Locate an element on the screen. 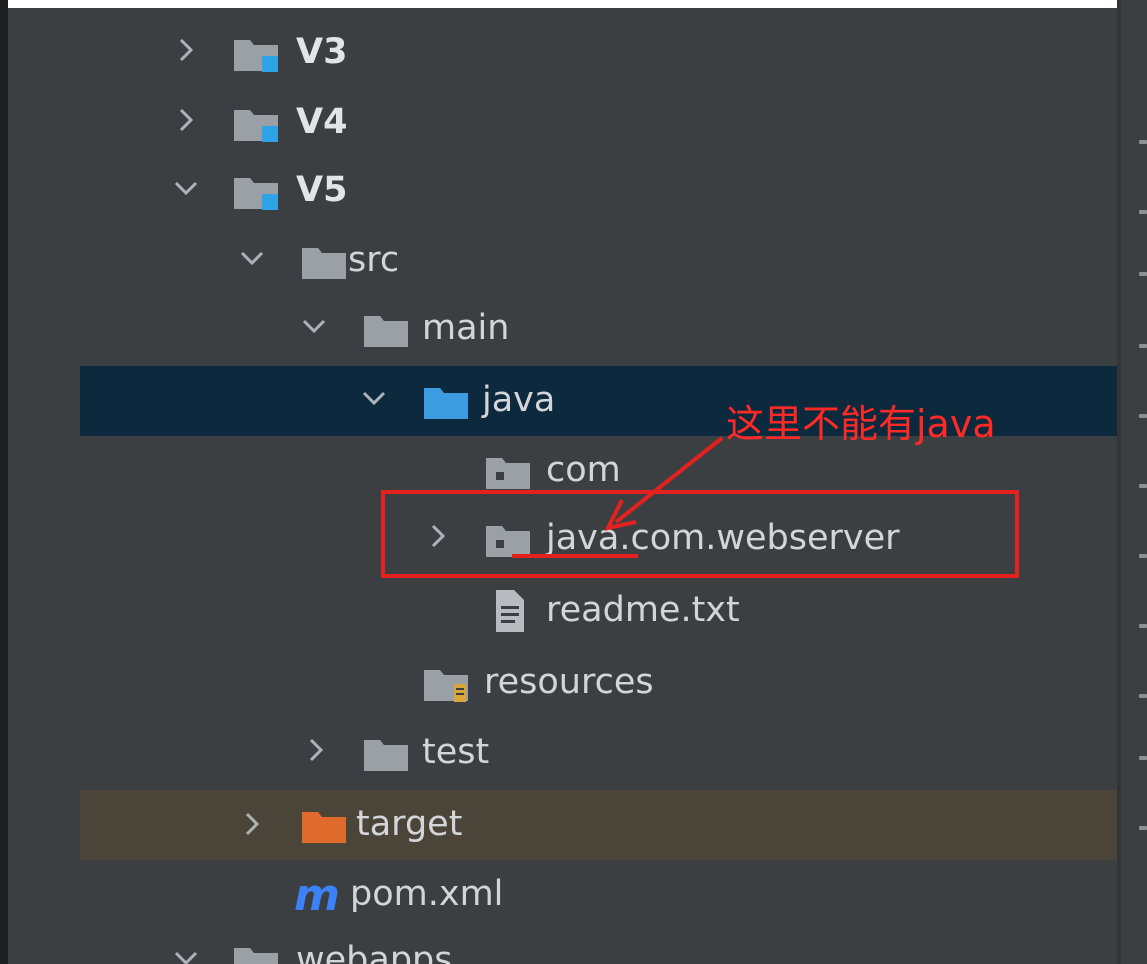 The image size is (1147, 964). text-file-icon is located at coordinates (510, 610).